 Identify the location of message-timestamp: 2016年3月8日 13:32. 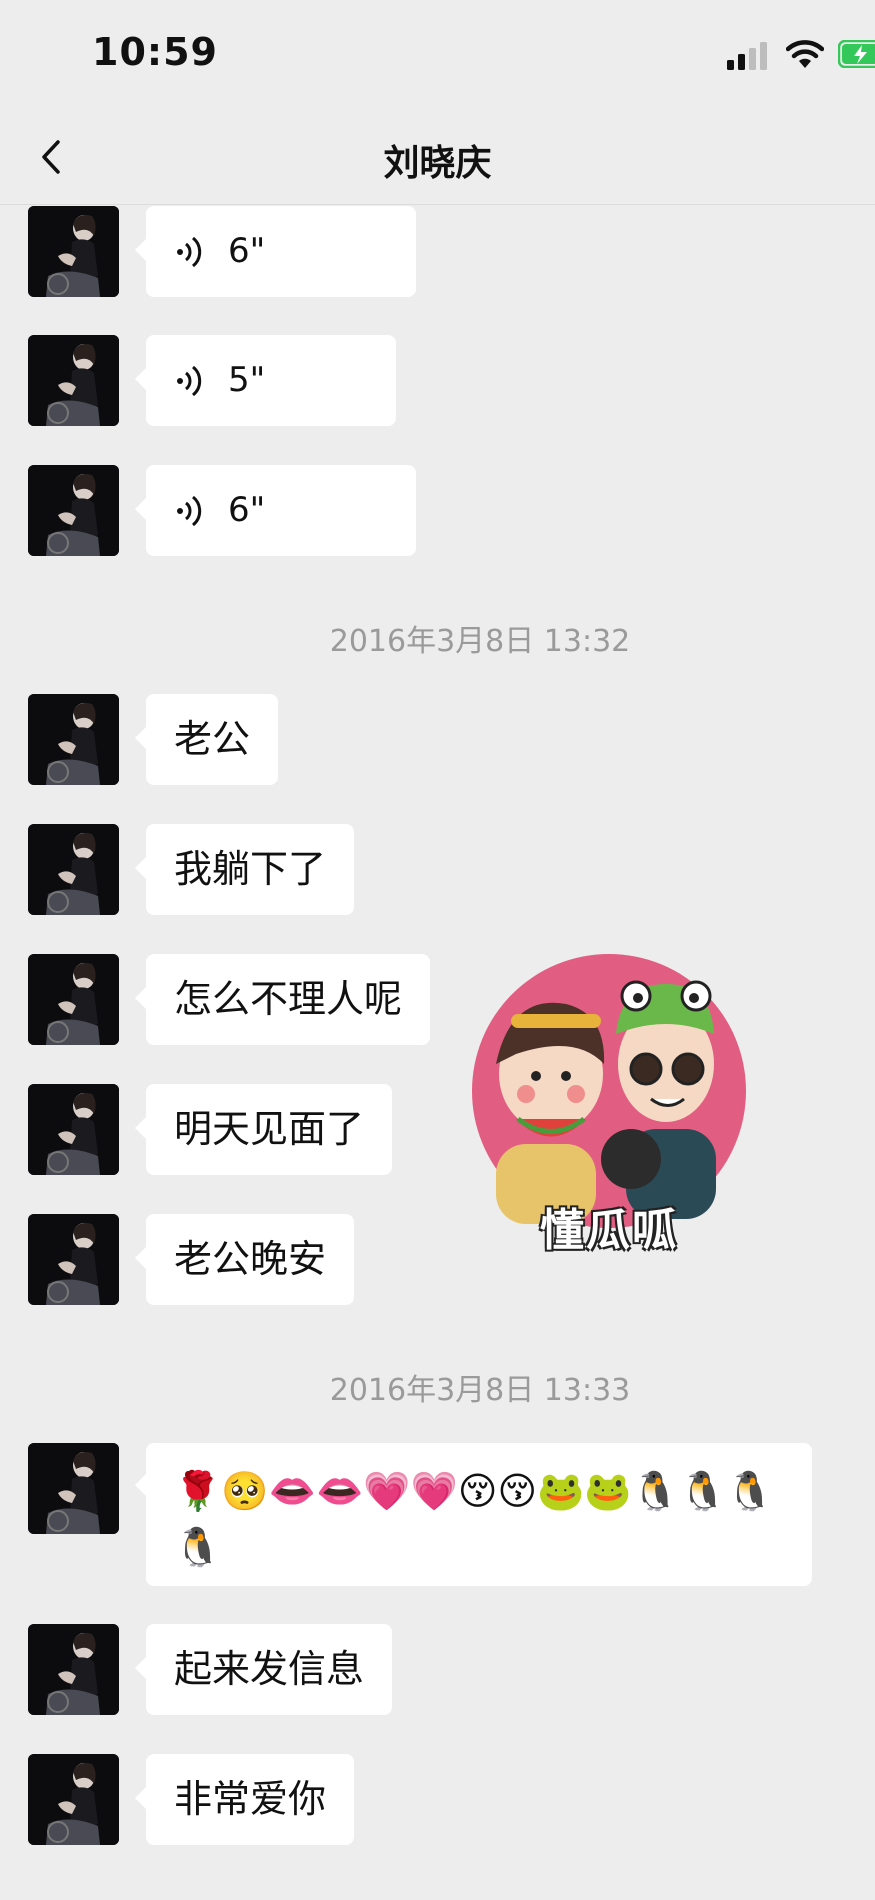
(480, 641).